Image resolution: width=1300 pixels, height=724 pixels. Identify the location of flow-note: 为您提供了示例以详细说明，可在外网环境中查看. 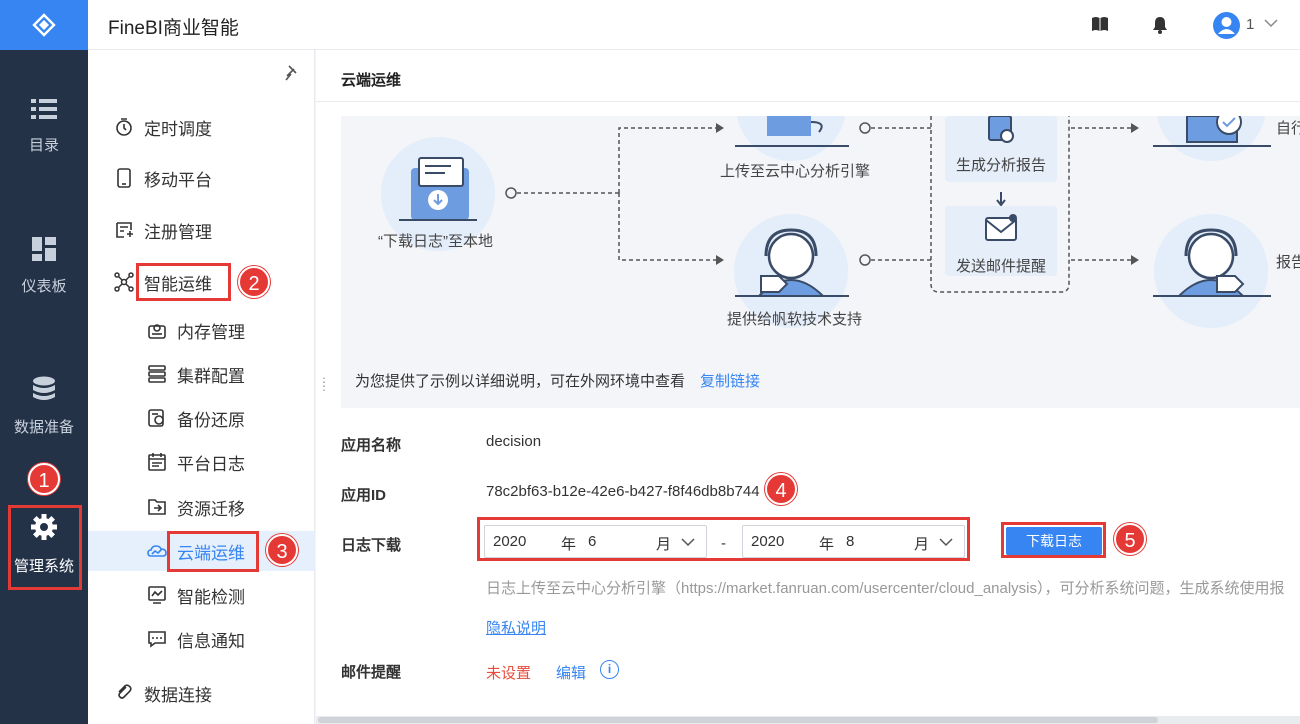
(520, 381).